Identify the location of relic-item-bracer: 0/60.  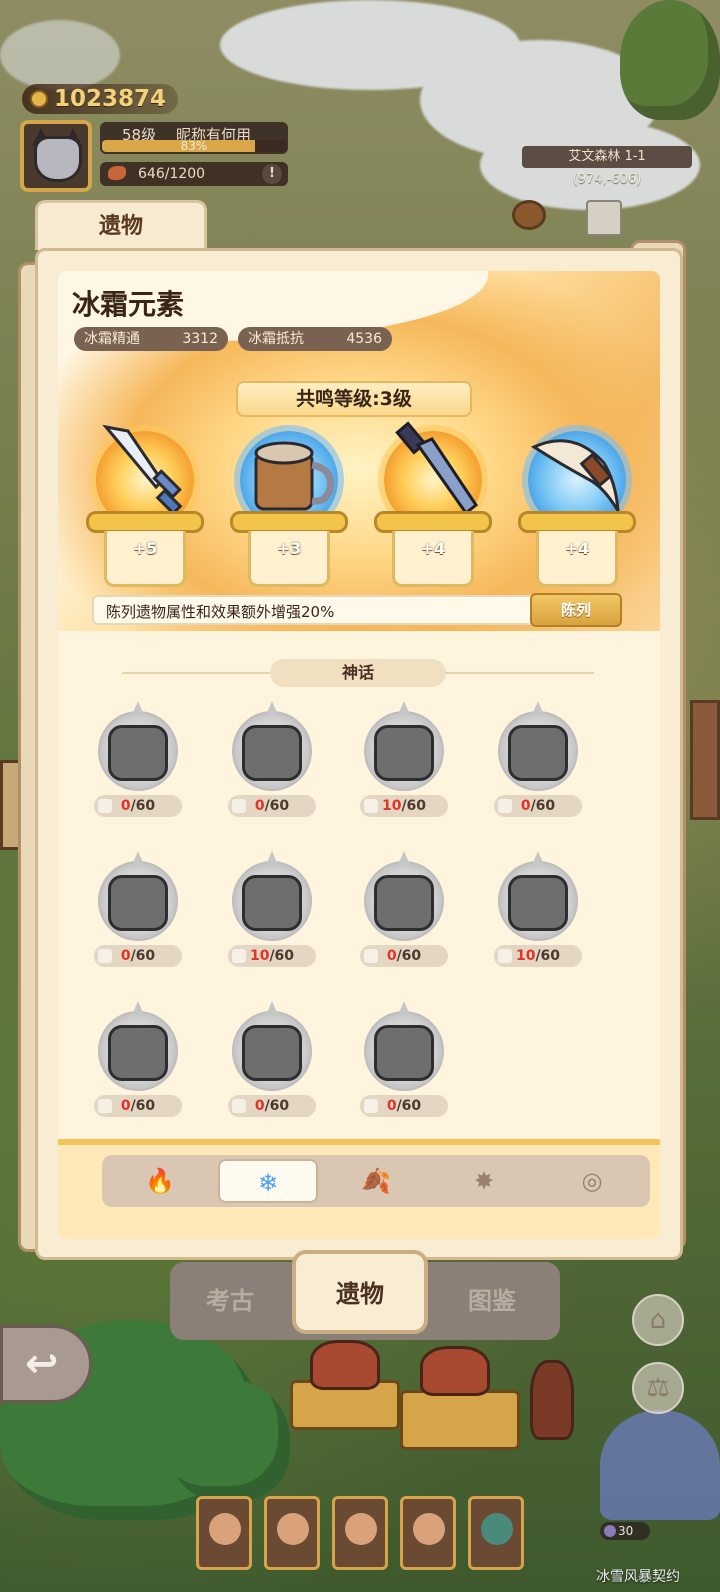
(404, 915).